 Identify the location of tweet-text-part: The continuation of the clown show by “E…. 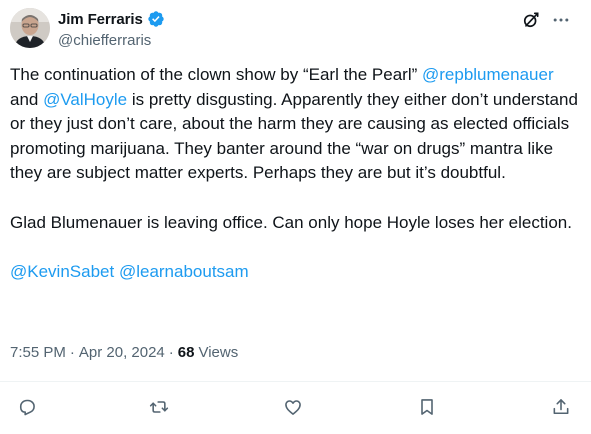
(216, 74).